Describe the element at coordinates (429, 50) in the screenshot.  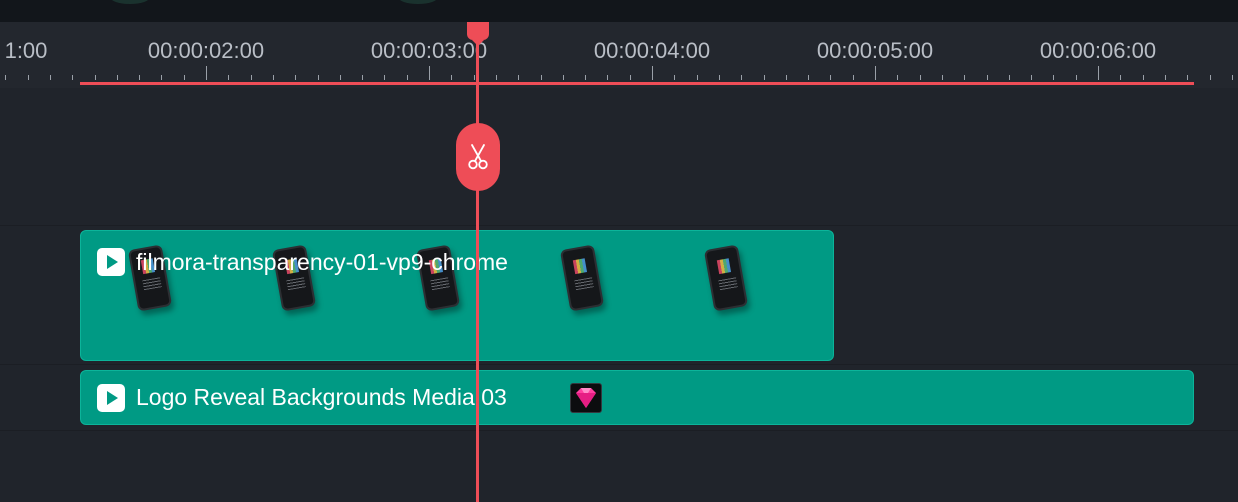
I see `ruler-time-label: 00:00:03:00` at that location.